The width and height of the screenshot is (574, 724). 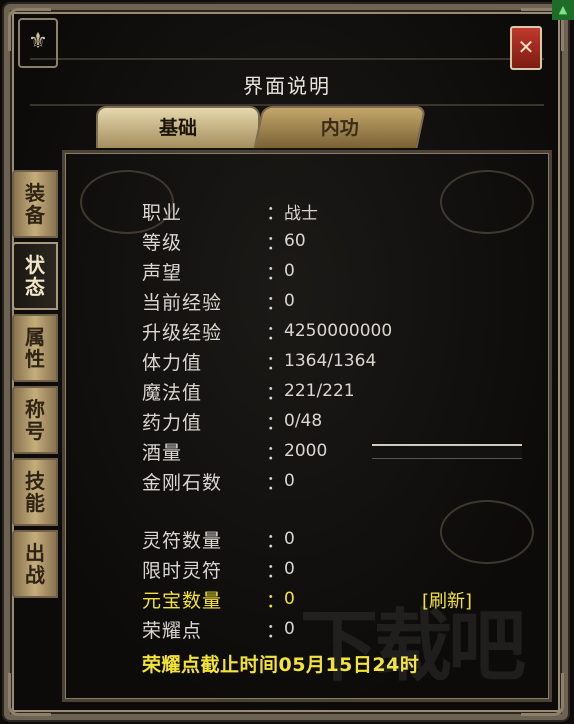 What do you see at coordinates (322, 271) in the screenshot?
I see `stat-row: 声望 ： 0` at bounding box center [322, 271].